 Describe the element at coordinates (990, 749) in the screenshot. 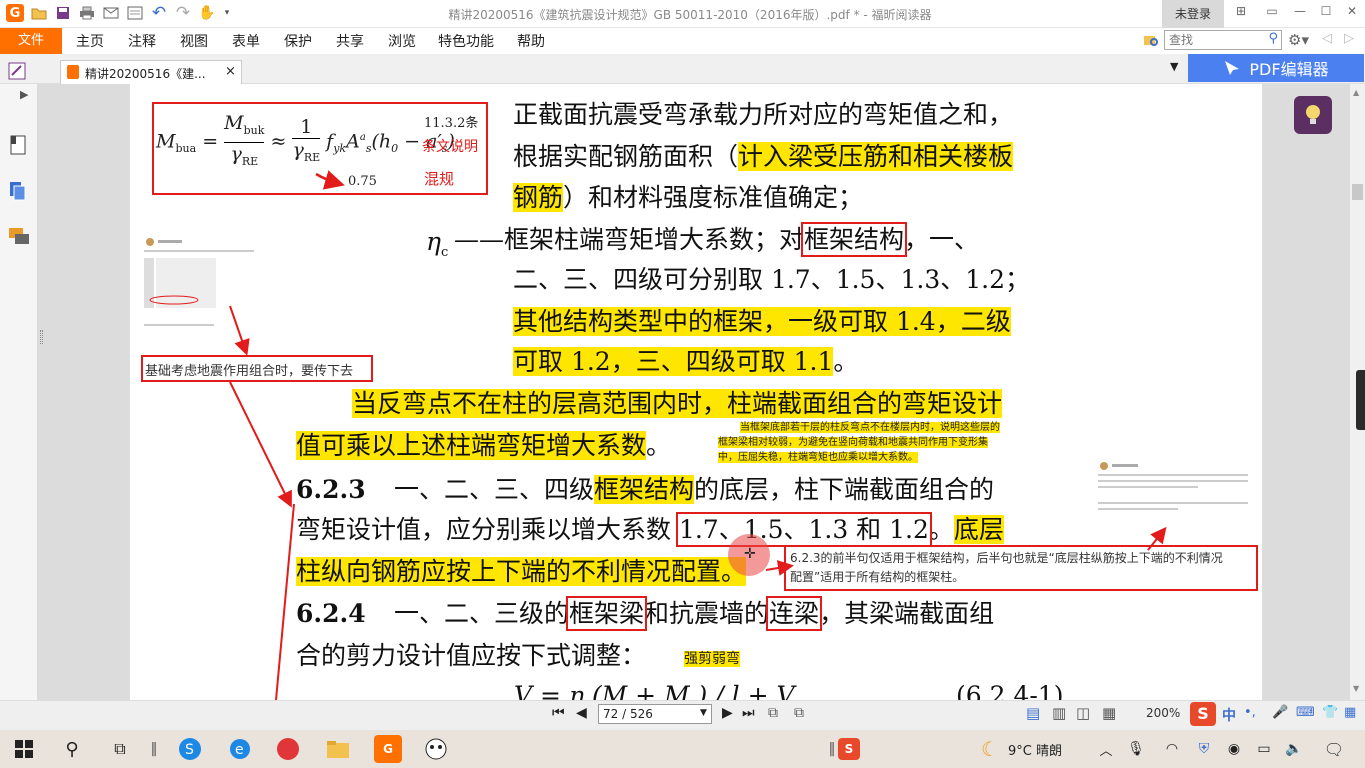

I see `weather-moon-icon: ☾` at that location.